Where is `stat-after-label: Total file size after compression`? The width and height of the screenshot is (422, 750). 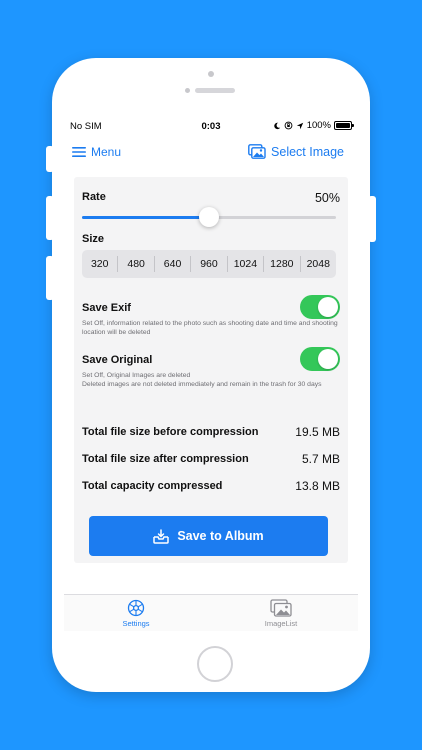
stat-after-label: Total file size after compression is located at coordinates (165, 459).